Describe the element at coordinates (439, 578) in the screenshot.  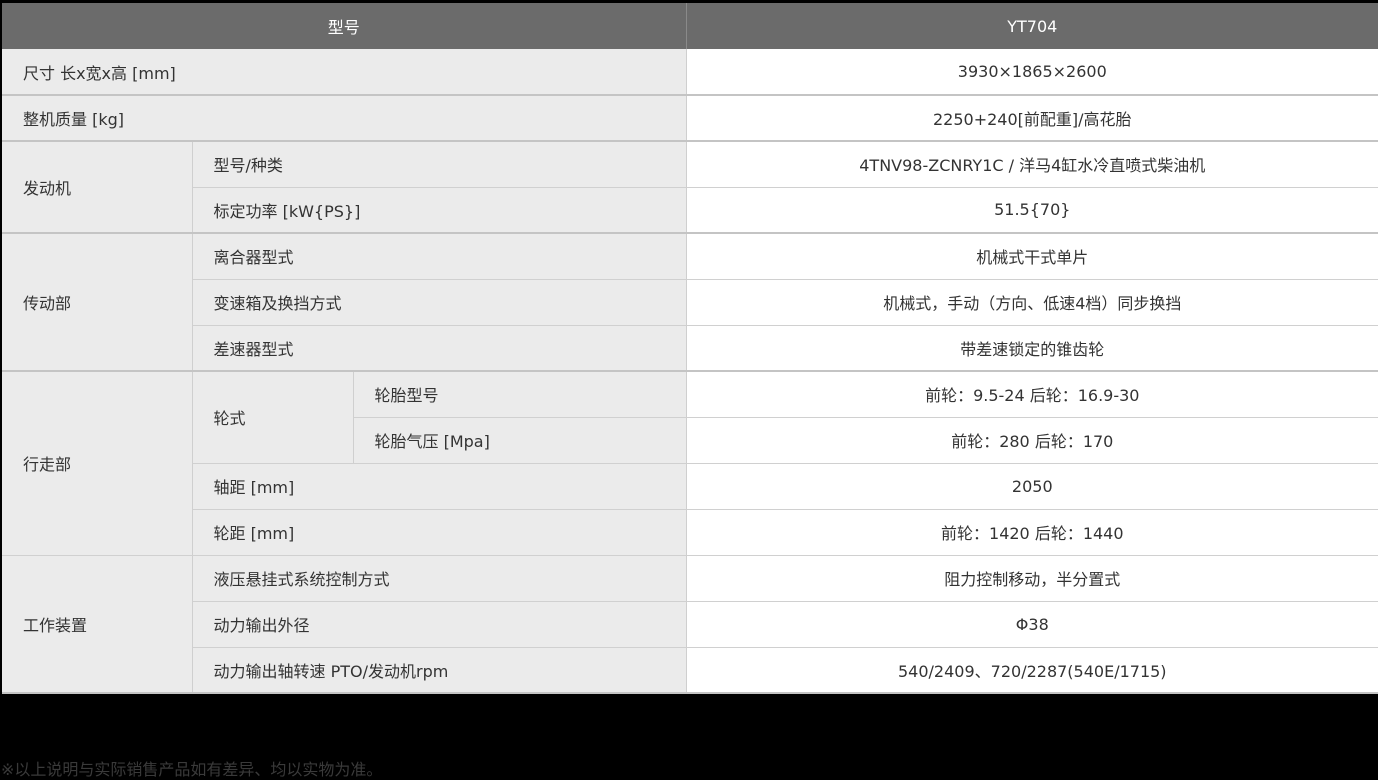
I see `row-label: 液压悬挂式系统控制方式` at that location.